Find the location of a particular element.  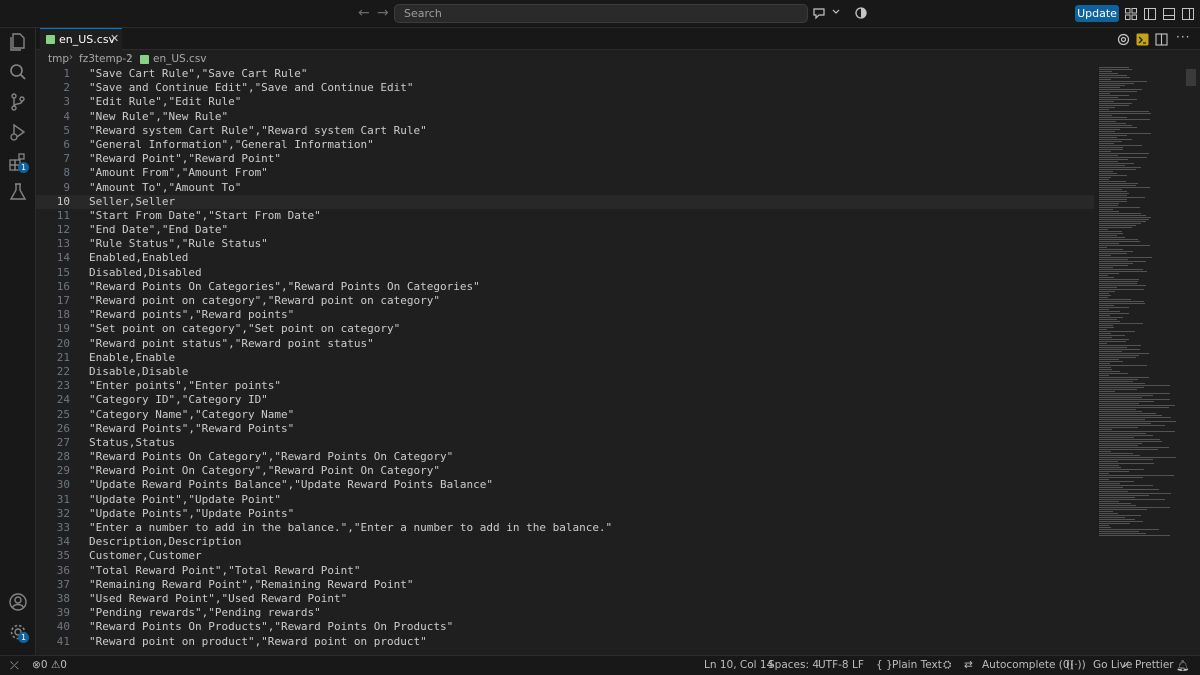

csv-preview-icon is located at coordinates (1142, 39).